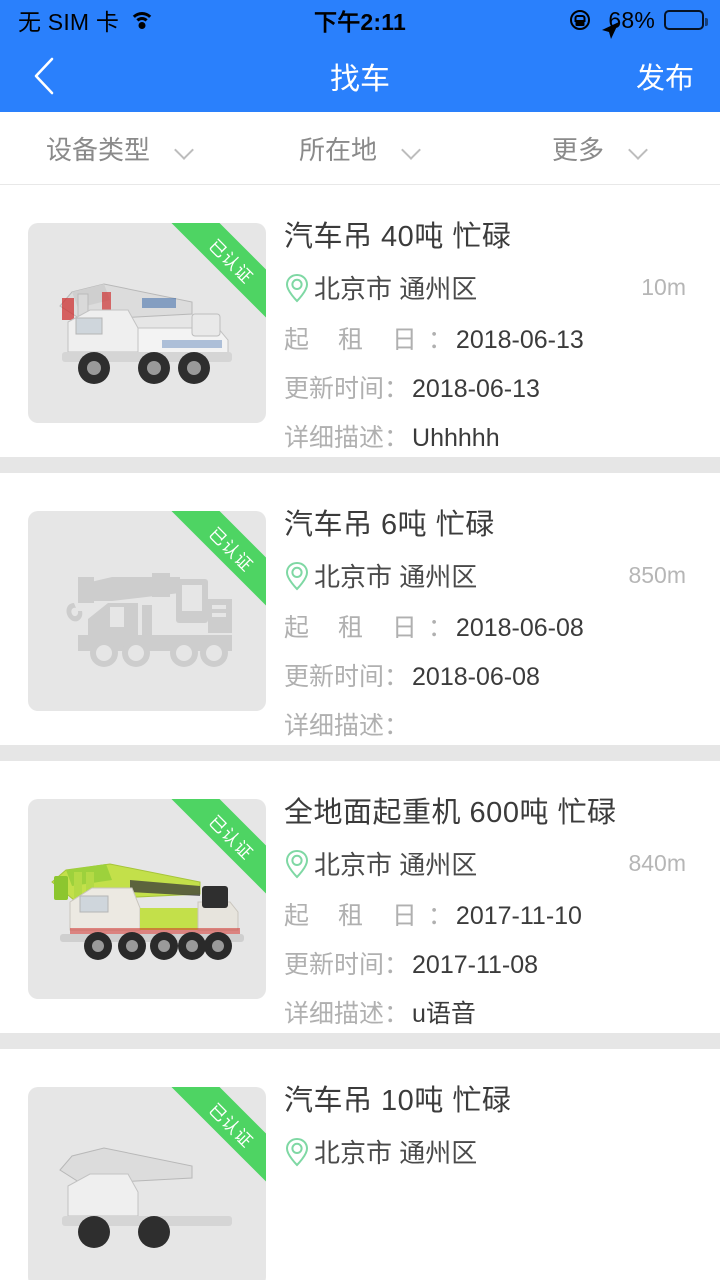 The width and height of the screenshot is (720, 1280). I want to click on rent-date-value: 2018-06-08, so click(519, 628).